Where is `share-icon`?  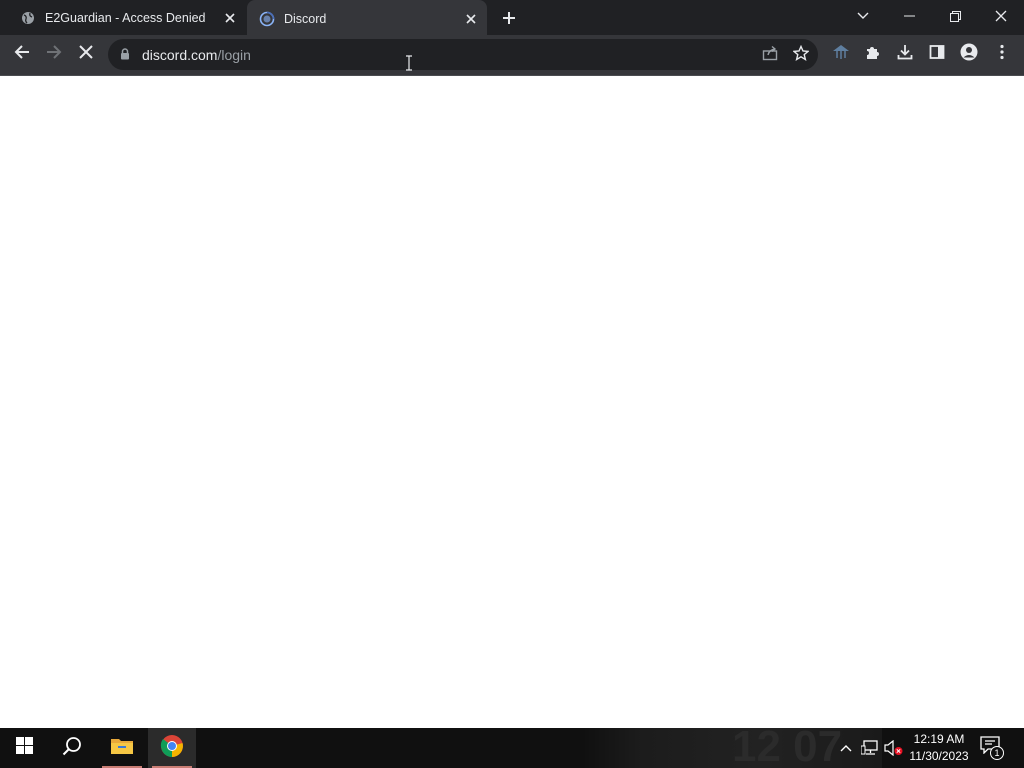 share-icon is located at coordinates (770, 55).